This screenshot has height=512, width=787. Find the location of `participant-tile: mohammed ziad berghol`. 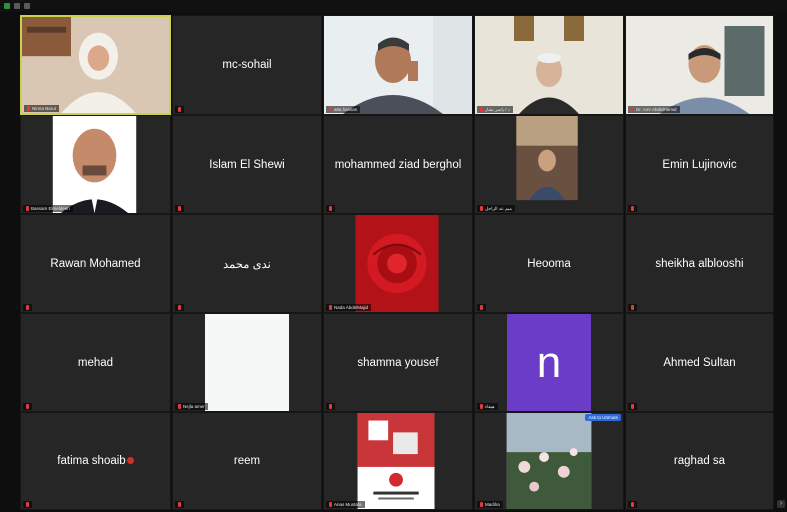

participant-tile: mohammed ziad berghol is located at coordinates (398, 164).